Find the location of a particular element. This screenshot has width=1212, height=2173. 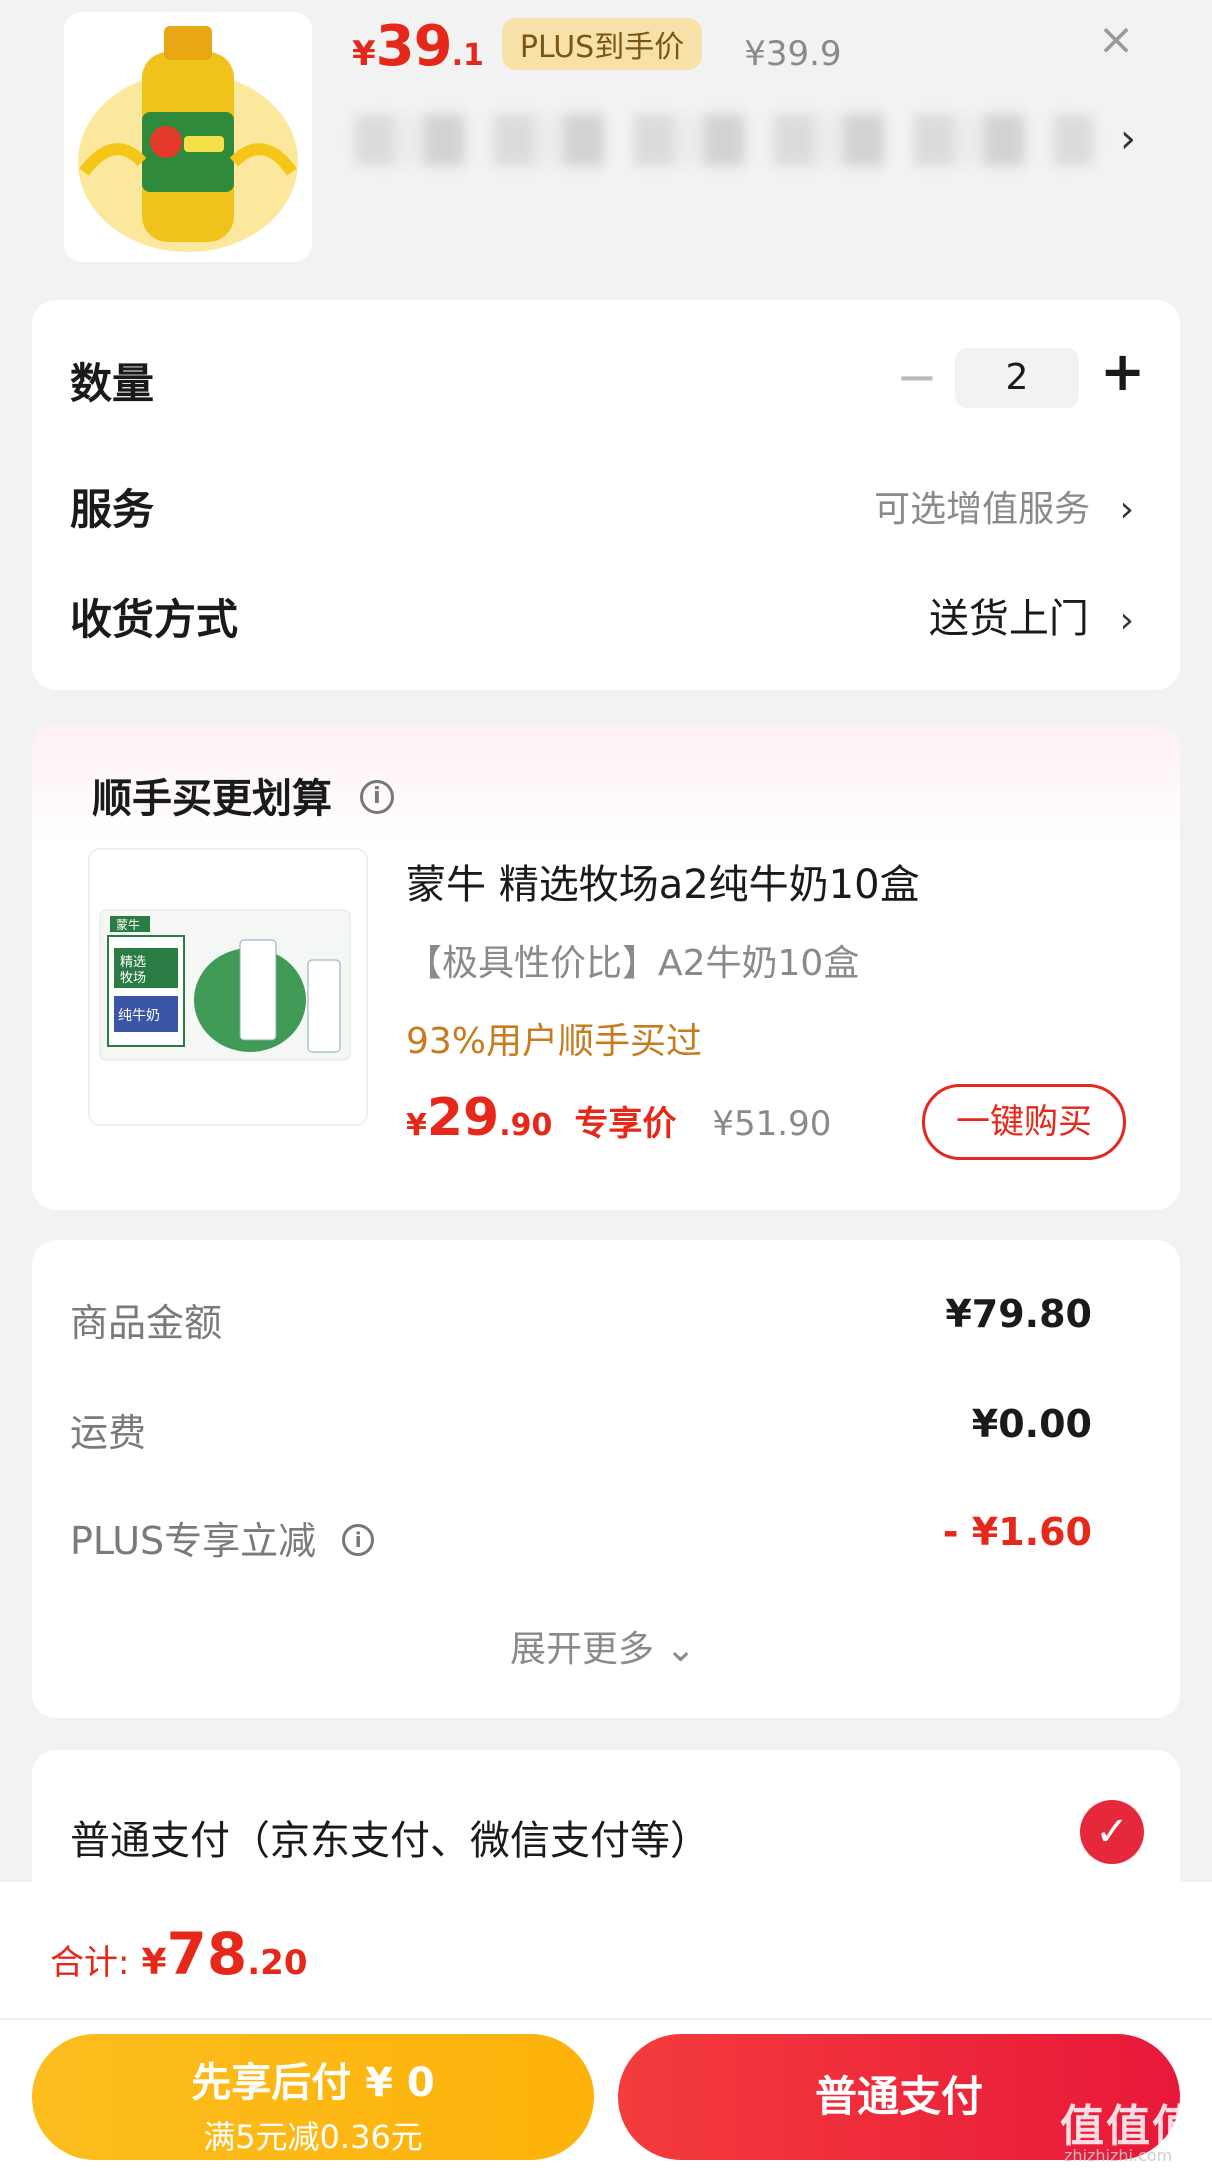

price-decimal: .90 is located at coordinates (526, 1125).